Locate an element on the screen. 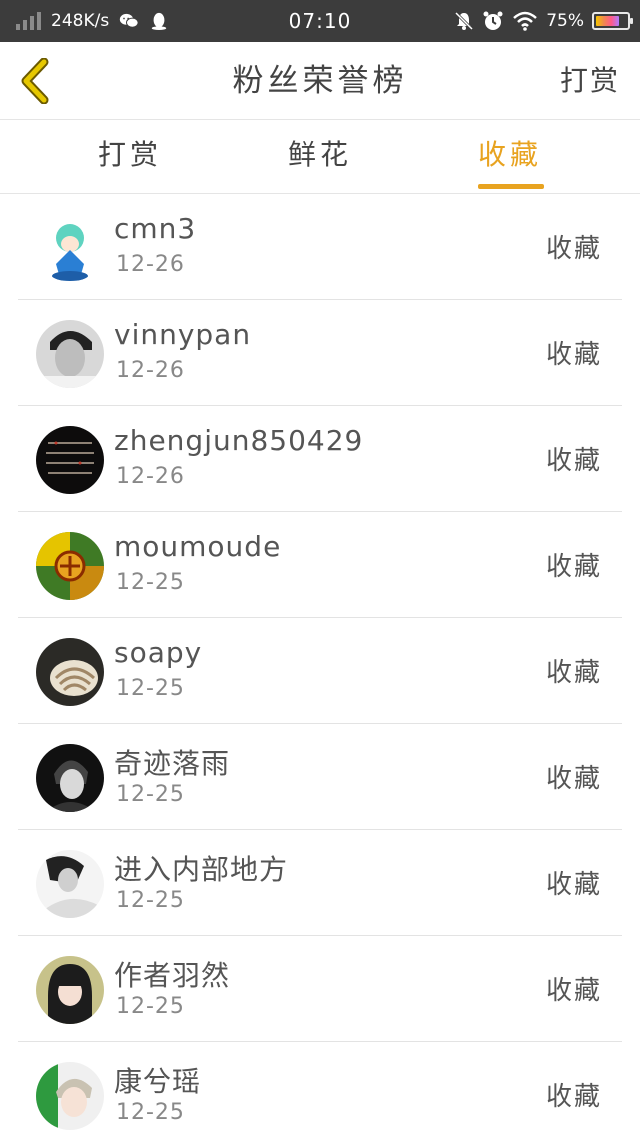 This screenshot has width=640, height=1138. wechat-icon is located at coordinates (129, 20).